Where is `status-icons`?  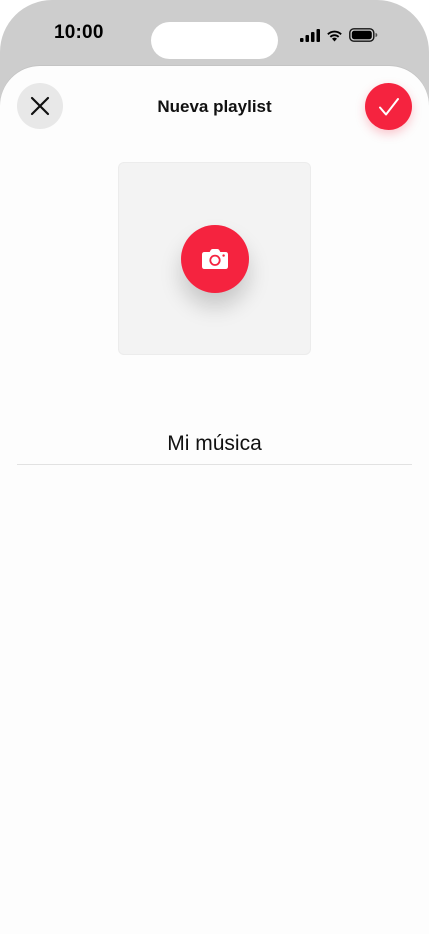 status-icons is located at coordinates (339, 35).